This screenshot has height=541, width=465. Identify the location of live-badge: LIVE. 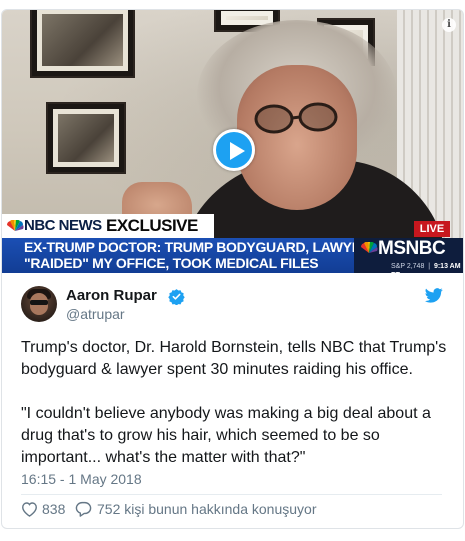
(432, 229).